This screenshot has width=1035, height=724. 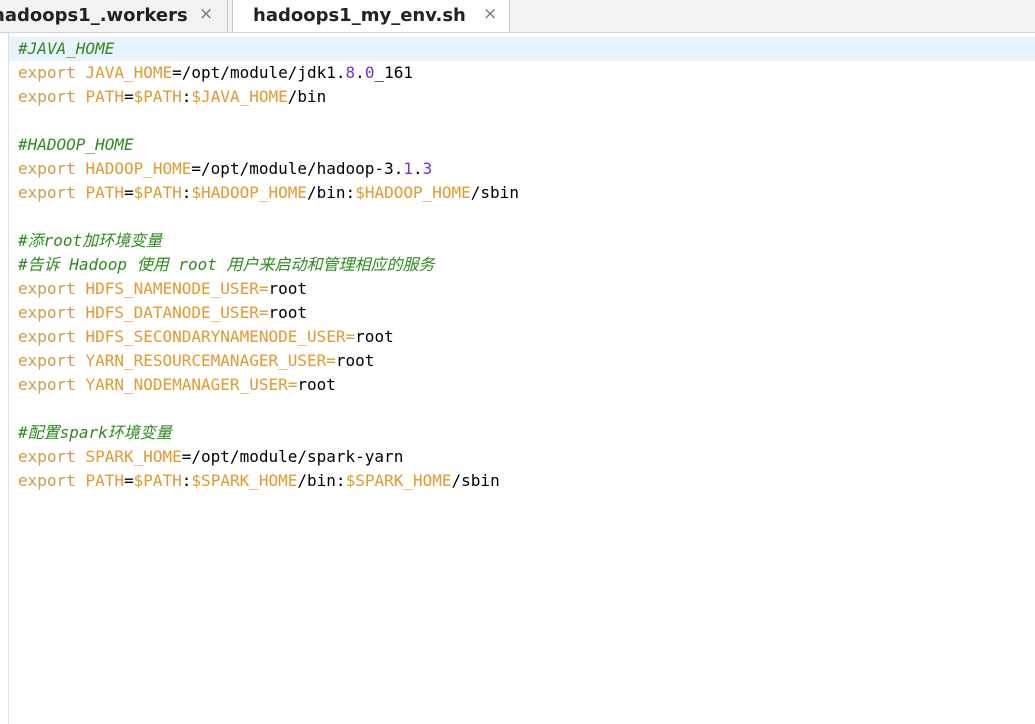 I want to click on code-line: export HDFS_SECONDARYNAMENODE_USER=root, so click(x=268, y=337).